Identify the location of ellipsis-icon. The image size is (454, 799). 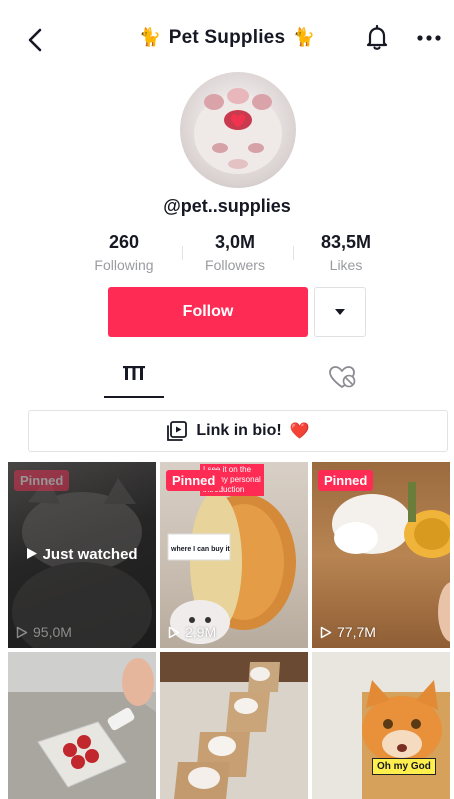
(429, 38).